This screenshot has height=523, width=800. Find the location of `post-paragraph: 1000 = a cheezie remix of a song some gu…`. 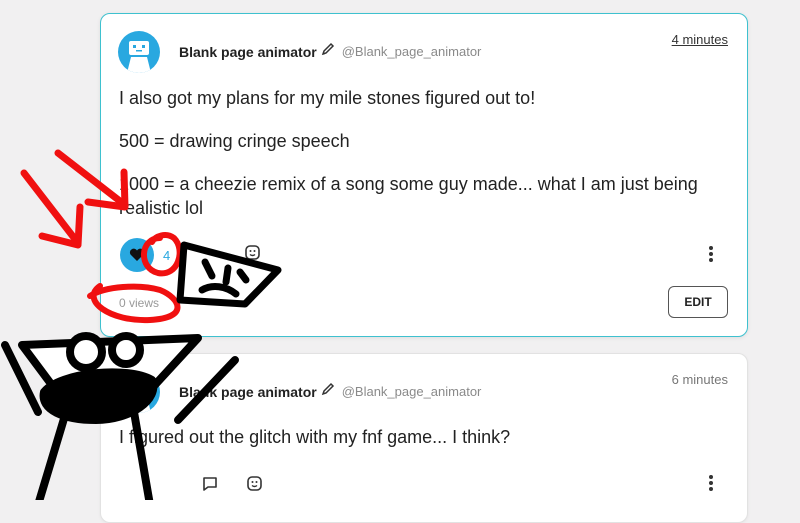

post-paragraph: 1000 = a cheezie remix of a song some gu… is located at coordinates (408, 196).